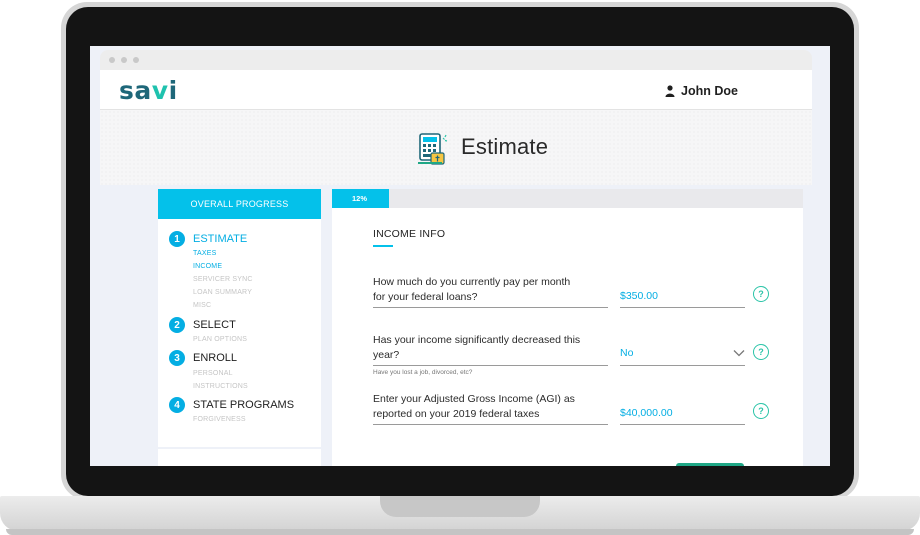  I want to click on calculator-document-icon, so click(433, 149).